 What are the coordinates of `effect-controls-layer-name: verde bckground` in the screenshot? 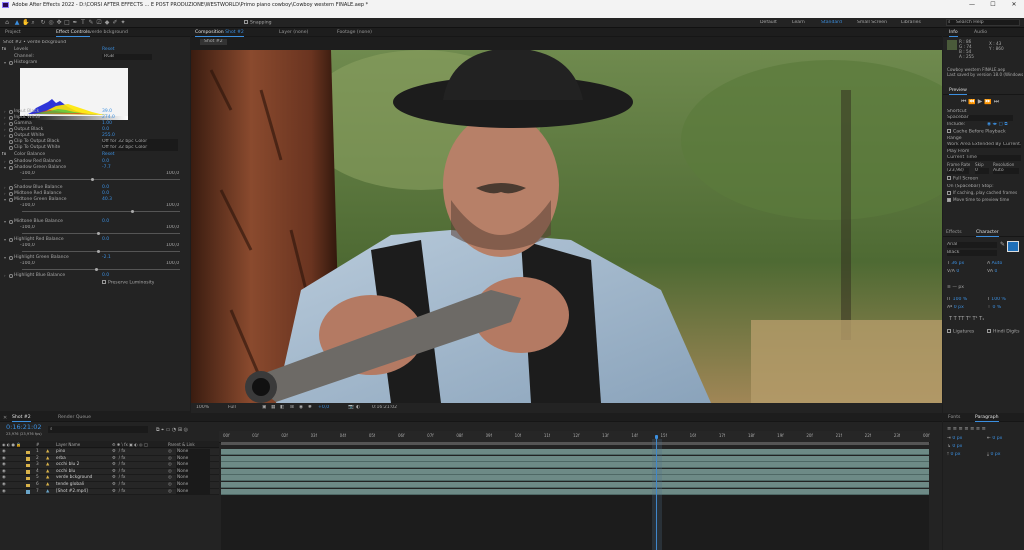 It's located at (108, 33).